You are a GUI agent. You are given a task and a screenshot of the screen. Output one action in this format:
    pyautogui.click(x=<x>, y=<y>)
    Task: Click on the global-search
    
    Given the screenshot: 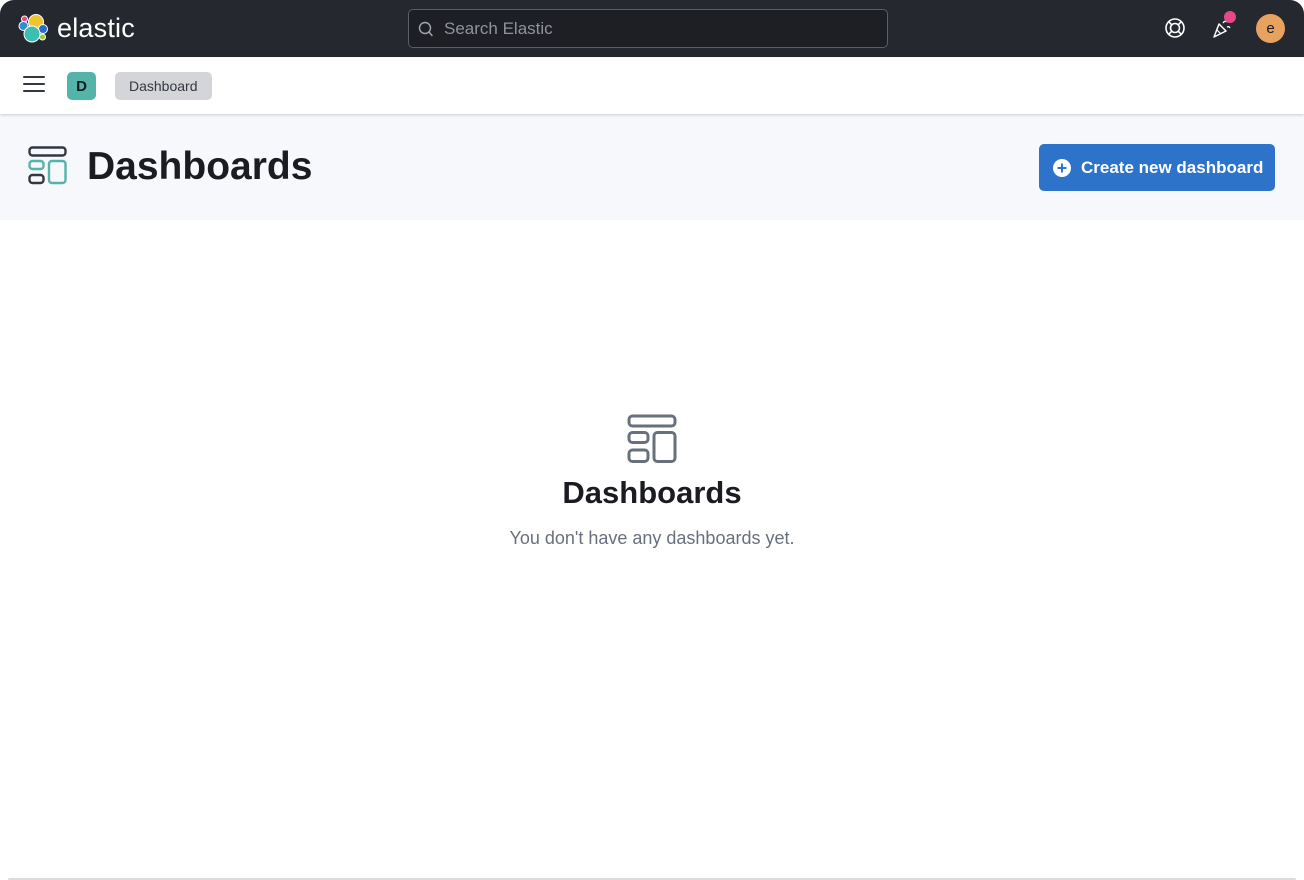 What is the action you would take?
    pyautogui.click(x=648, y=28)
    